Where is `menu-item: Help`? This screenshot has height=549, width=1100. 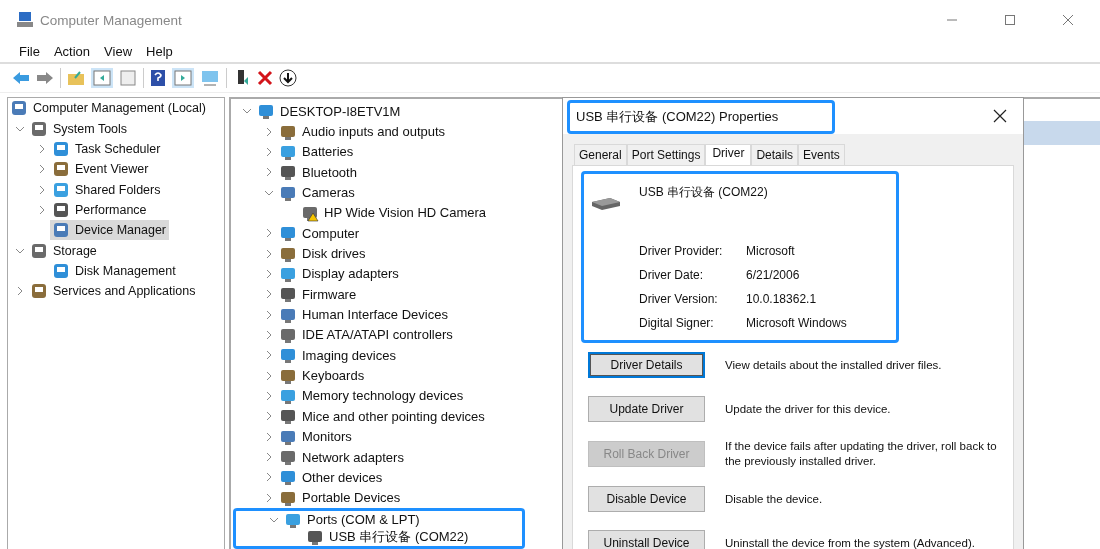 menu-item: Help is located at coordinates (159, 51).